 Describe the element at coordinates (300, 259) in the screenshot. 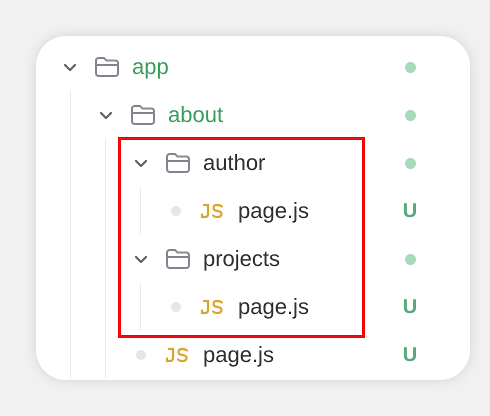

I see `folder-name: projects` at that location.